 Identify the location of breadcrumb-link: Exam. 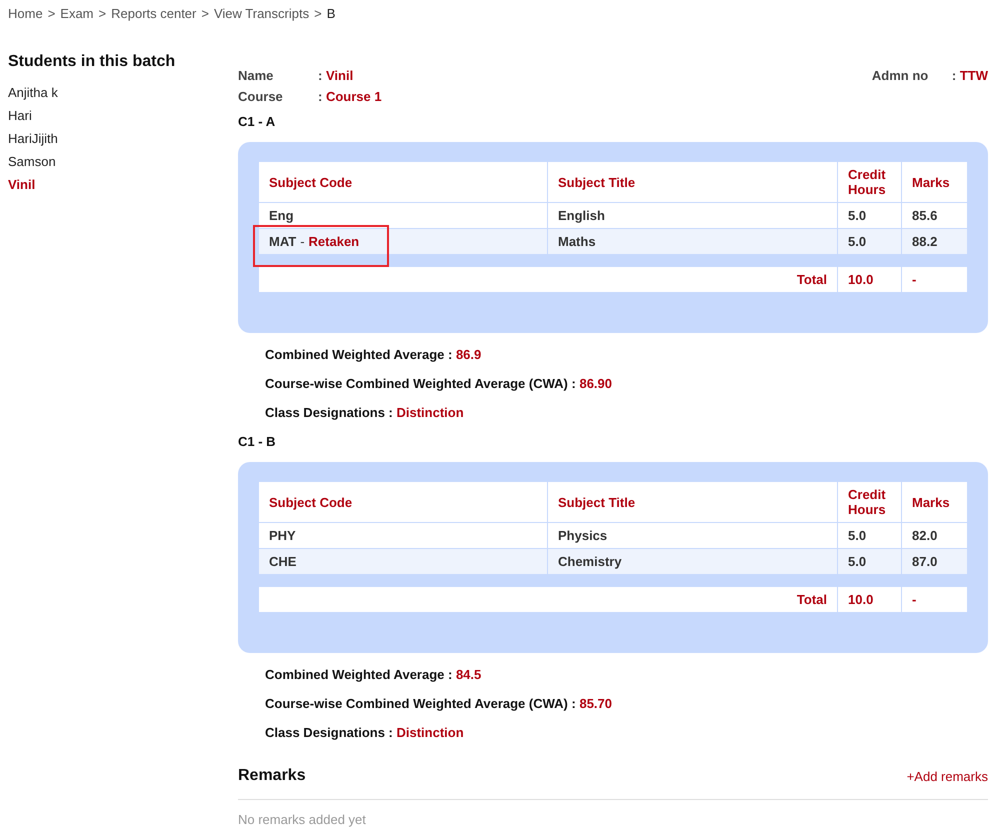
(77, 13).